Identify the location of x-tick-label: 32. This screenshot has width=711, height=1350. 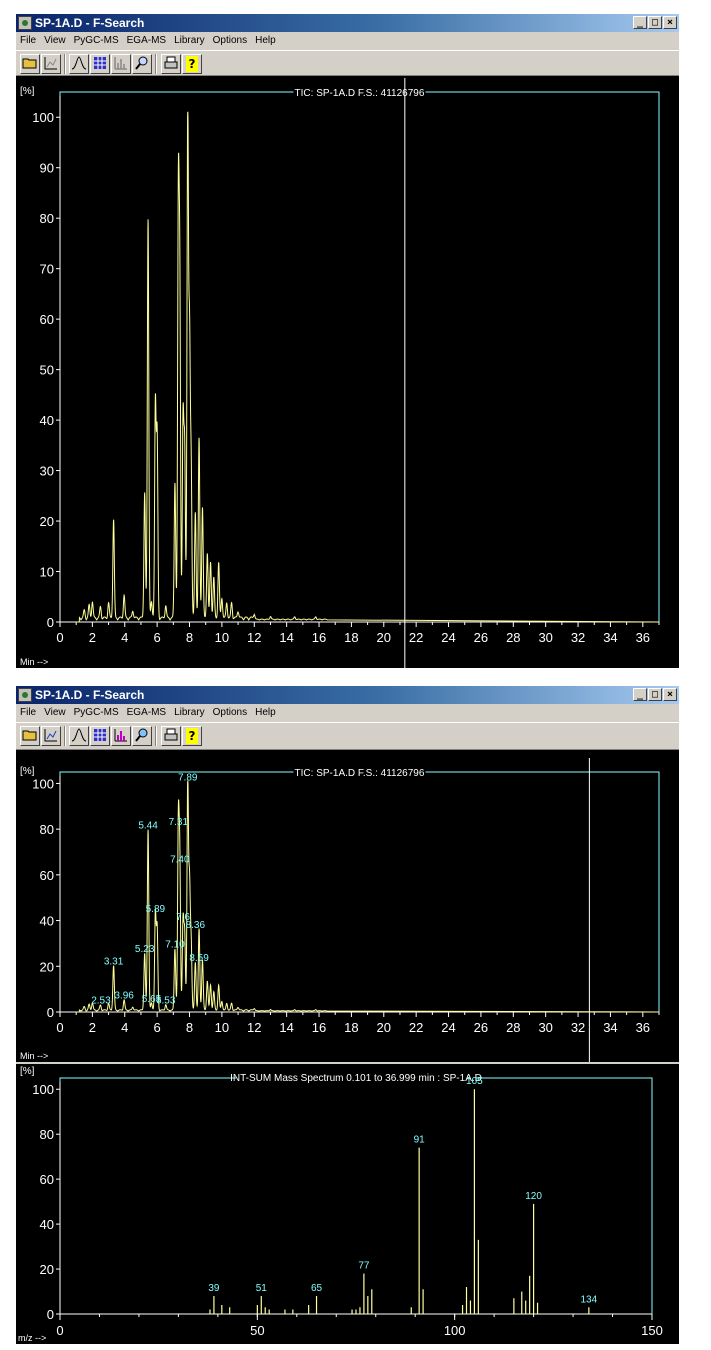
(578, 1027).